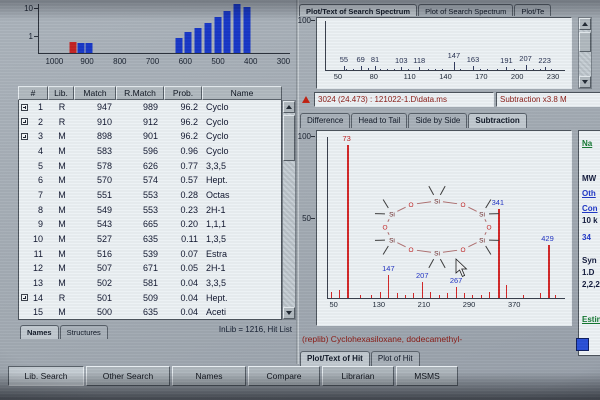 This screenshot has height=400, width=600. I want to click on toolbar-button-compare: Compare, so click(284, 376).